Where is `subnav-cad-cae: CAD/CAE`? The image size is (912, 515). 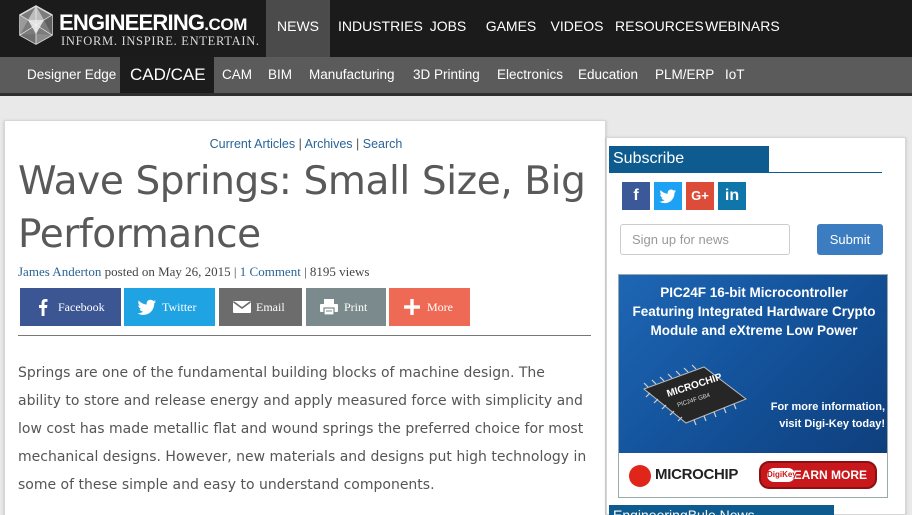 subnav-cad-cae: CAD/CAE is located at coordinates (167, 75).